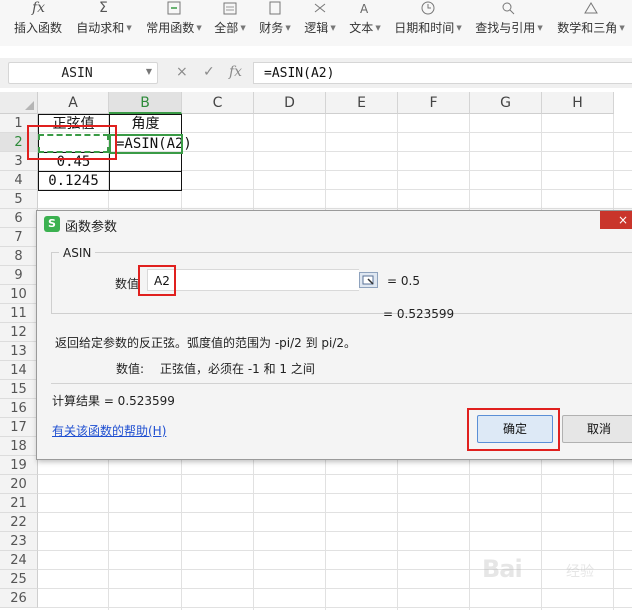 The width and height of the screenshot is (632, 610). I want to click on column-header-a: A, so click(73, 103).